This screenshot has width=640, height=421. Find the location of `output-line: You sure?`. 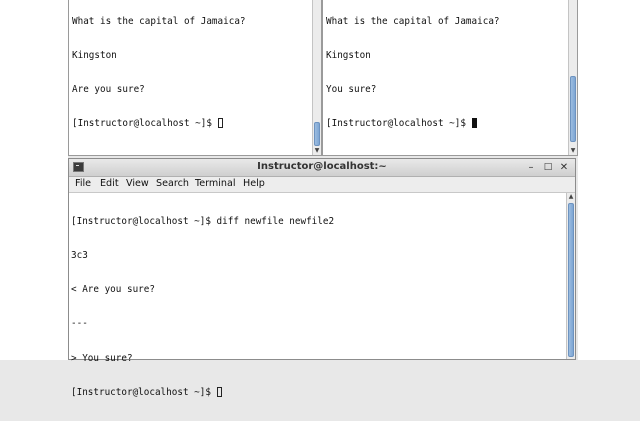

output-line: You sure? is located at coordinates (351, 90).